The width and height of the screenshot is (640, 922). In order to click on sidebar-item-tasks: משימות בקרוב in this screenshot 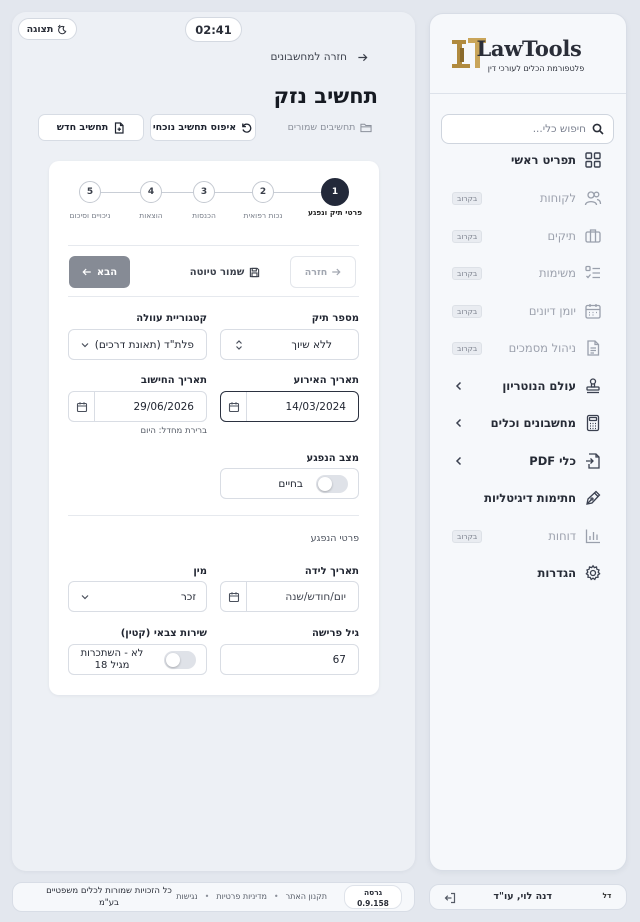, I will do `click(527, 273)`.